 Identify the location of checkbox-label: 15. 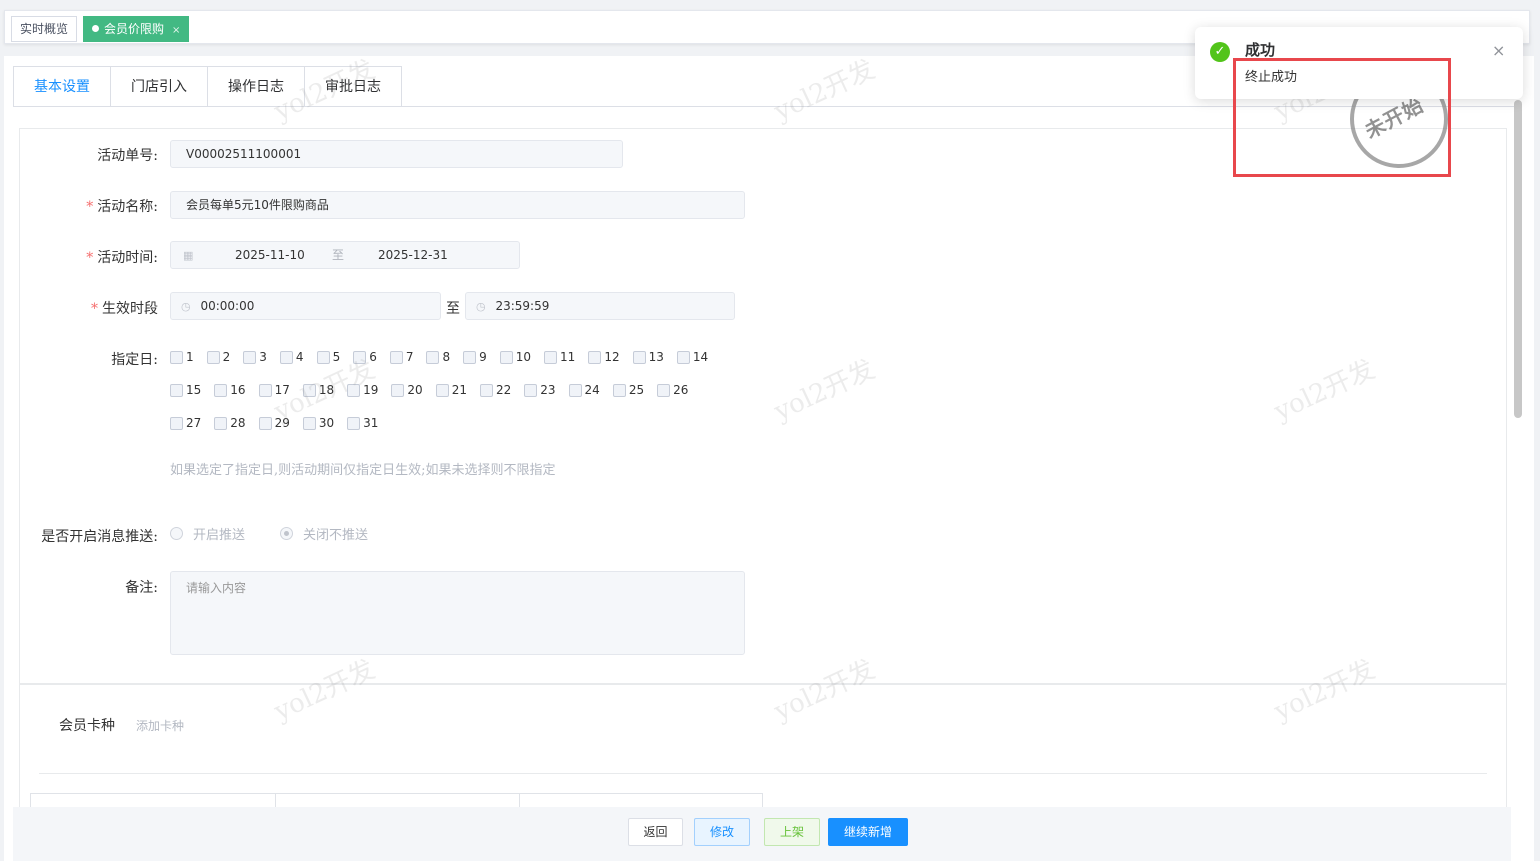
(194, 390).